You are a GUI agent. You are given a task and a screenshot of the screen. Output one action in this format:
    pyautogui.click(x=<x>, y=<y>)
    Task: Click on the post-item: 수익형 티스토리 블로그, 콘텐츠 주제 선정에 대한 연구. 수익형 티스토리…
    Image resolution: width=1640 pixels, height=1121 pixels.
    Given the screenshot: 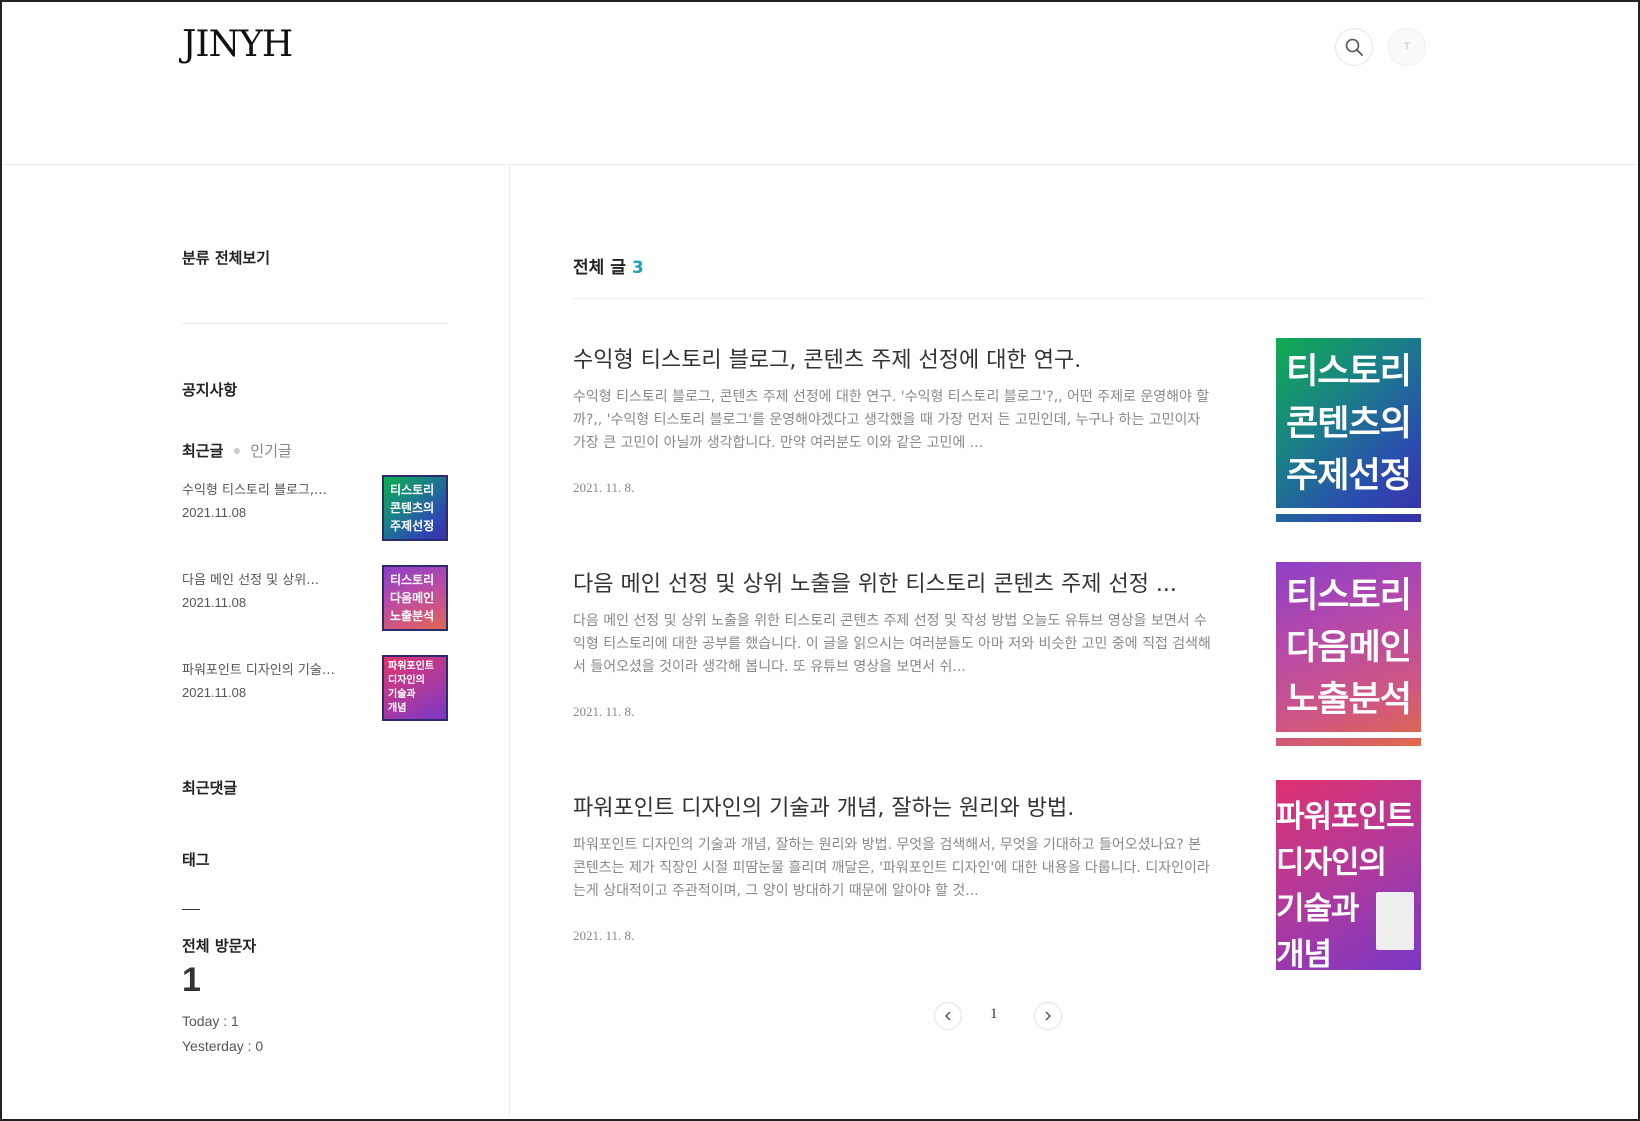 What is the action you would take?
    pyautogui.click(x=999, y=427)
    